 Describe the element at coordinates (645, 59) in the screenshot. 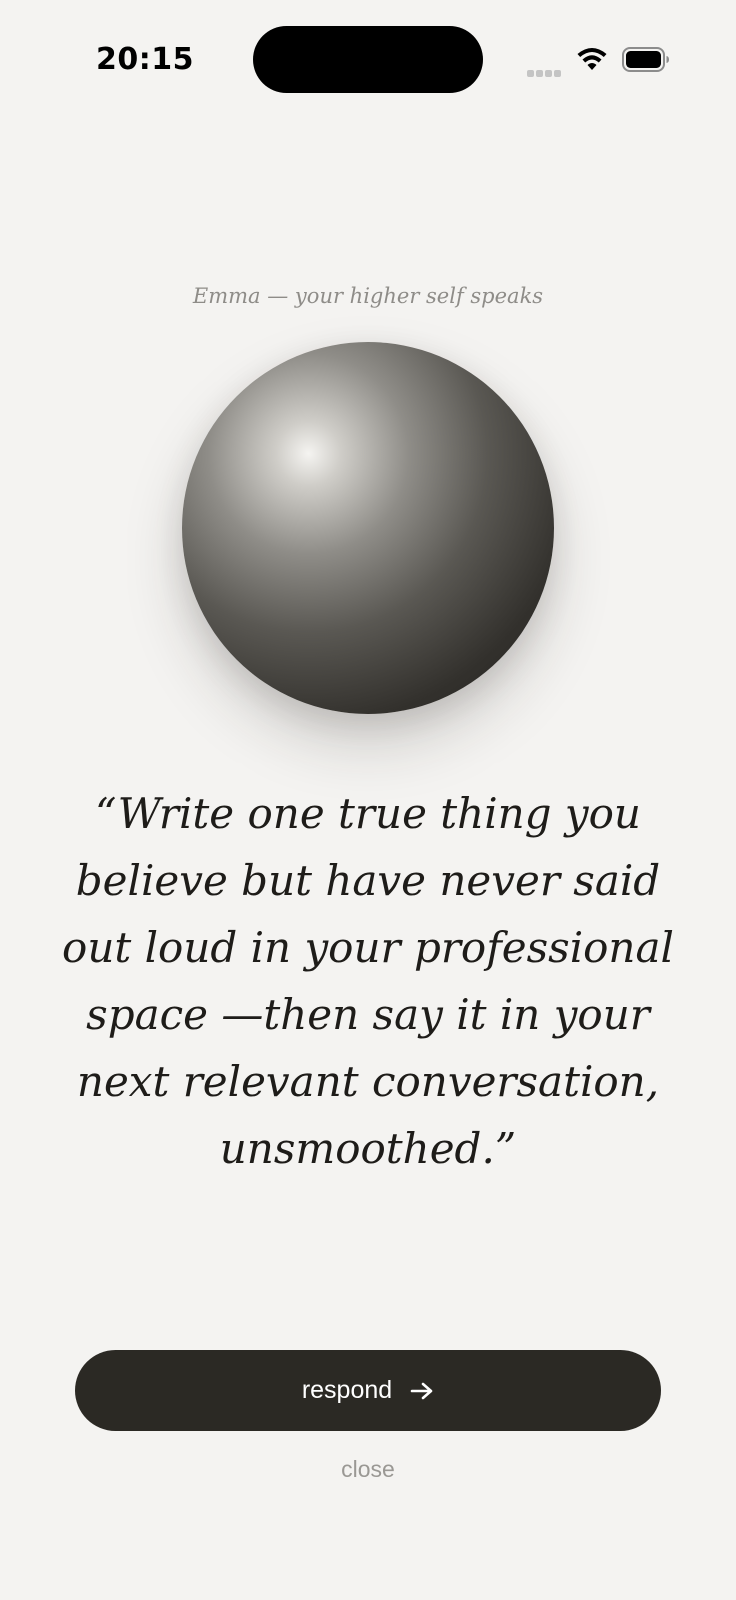

I see `battery-icon` at that location.